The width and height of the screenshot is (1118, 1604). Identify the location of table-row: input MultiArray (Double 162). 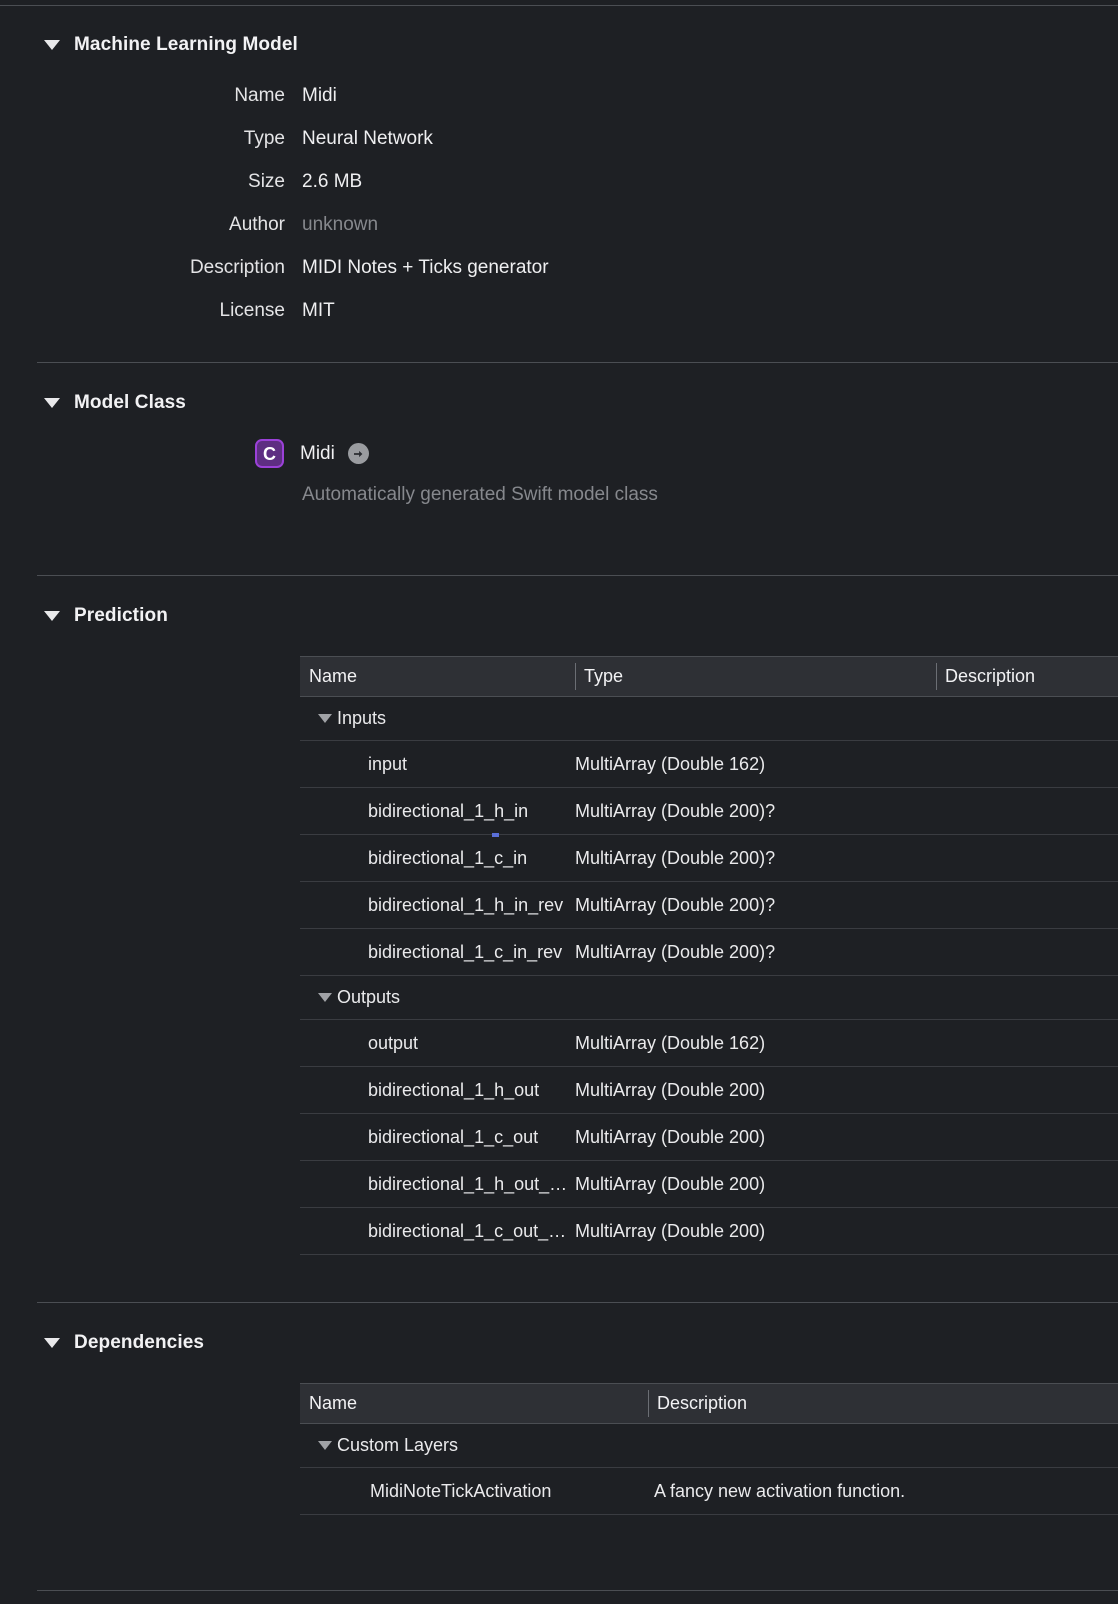
(709, 764).